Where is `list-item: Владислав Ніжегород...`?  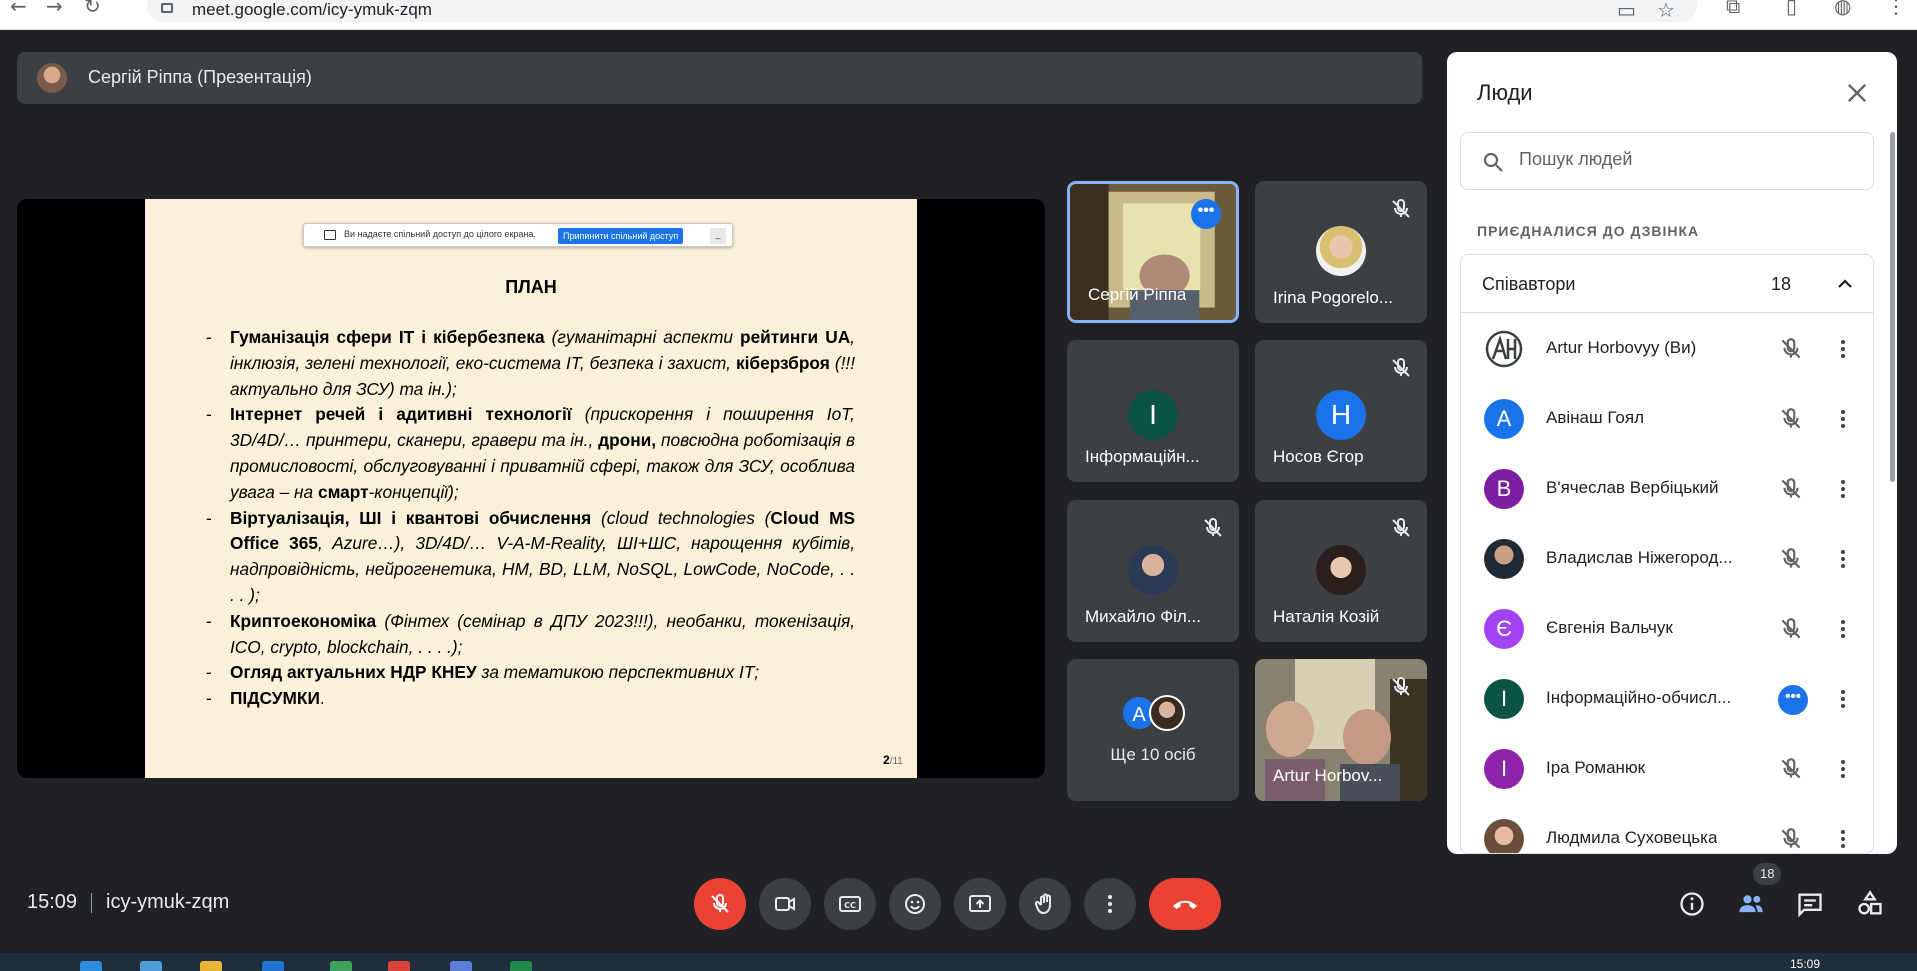
list-item: Владислав Ніжегород... is located at coordinates (1667, 558).